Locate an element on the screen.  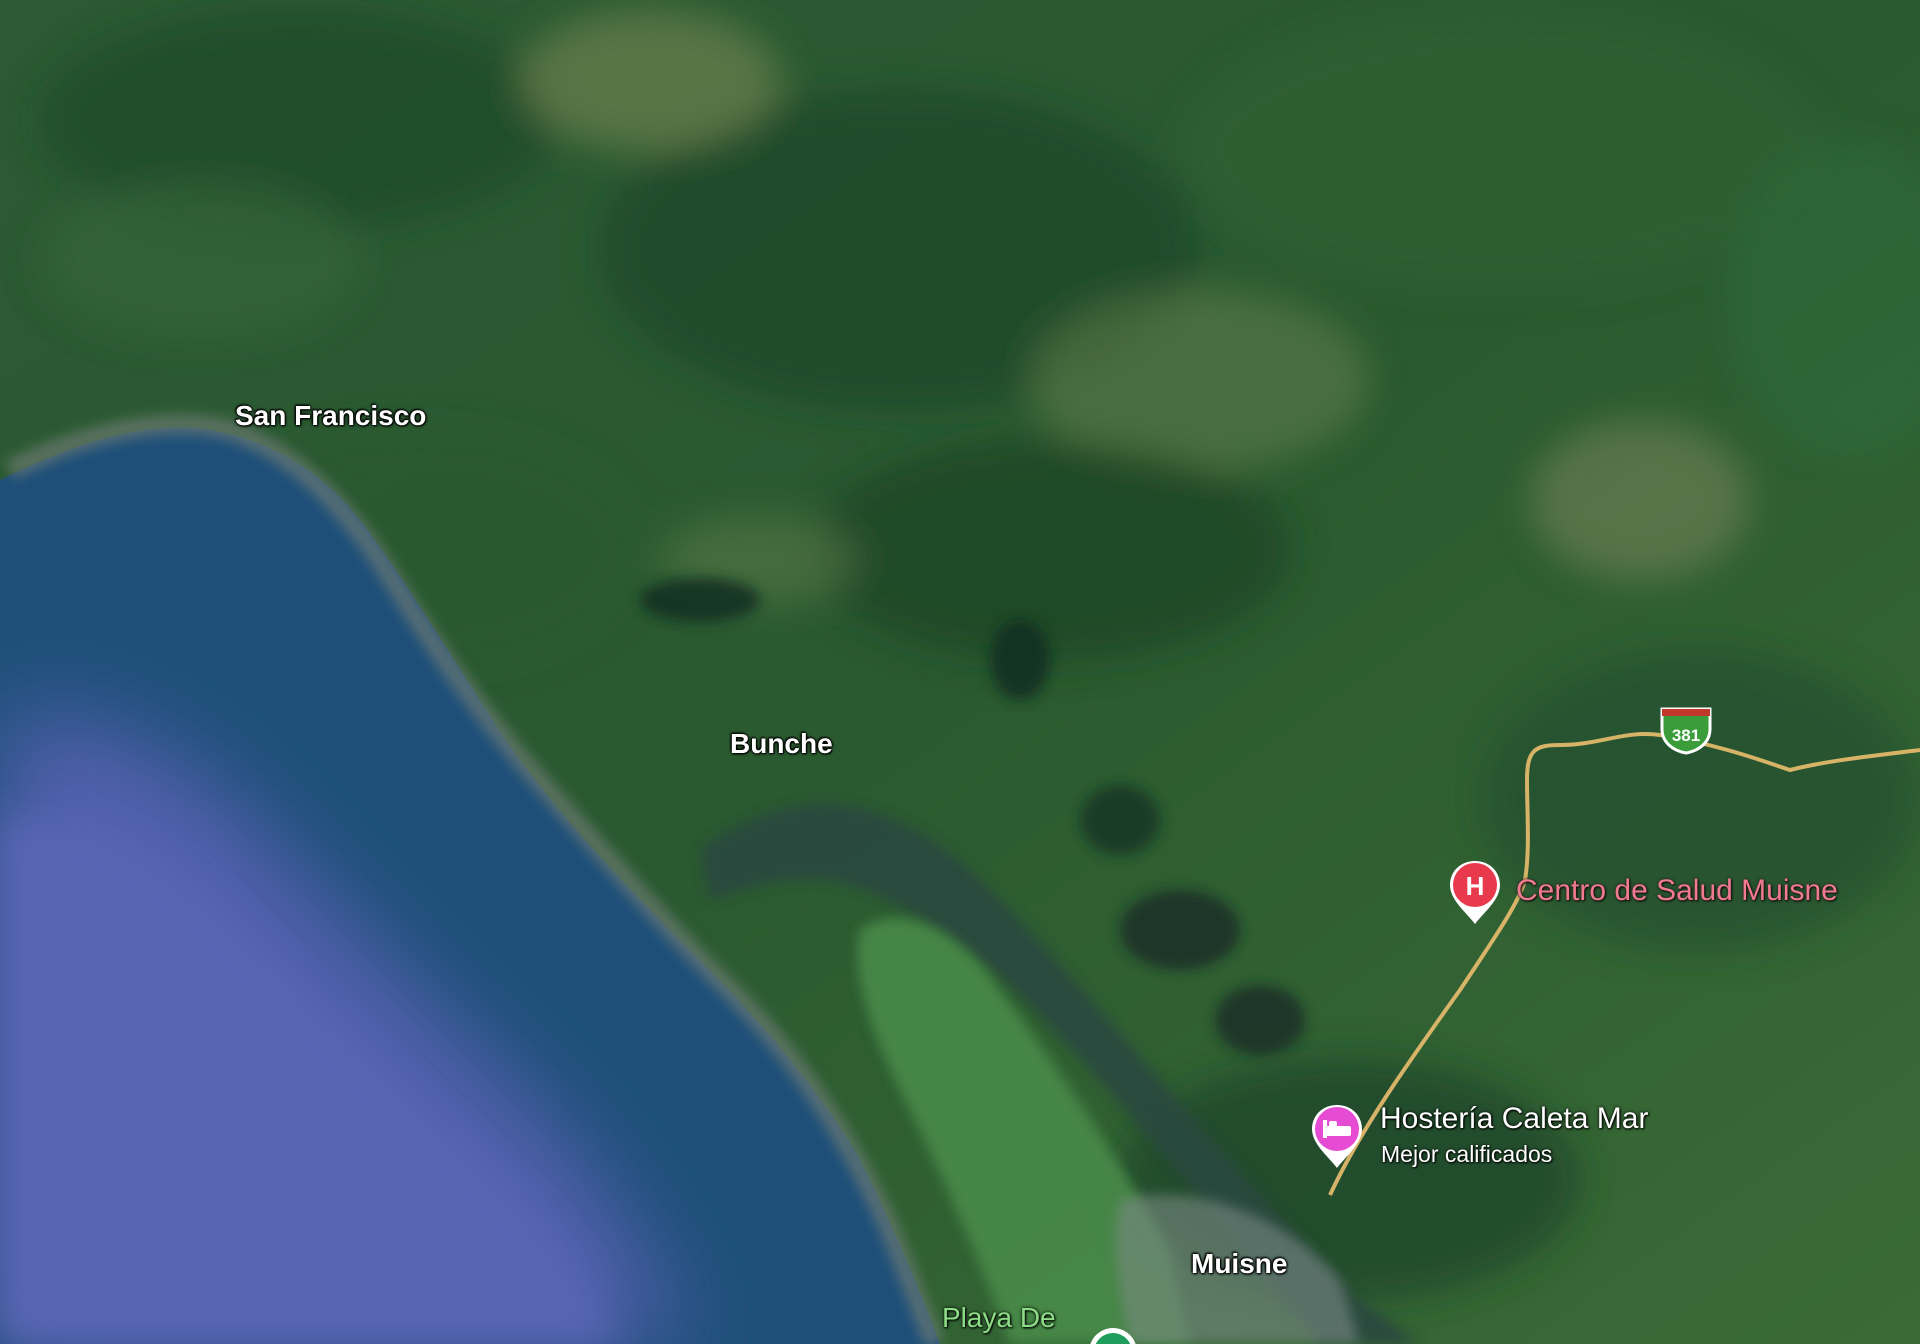
svg-text: H is located at coordinates (1475, 886).